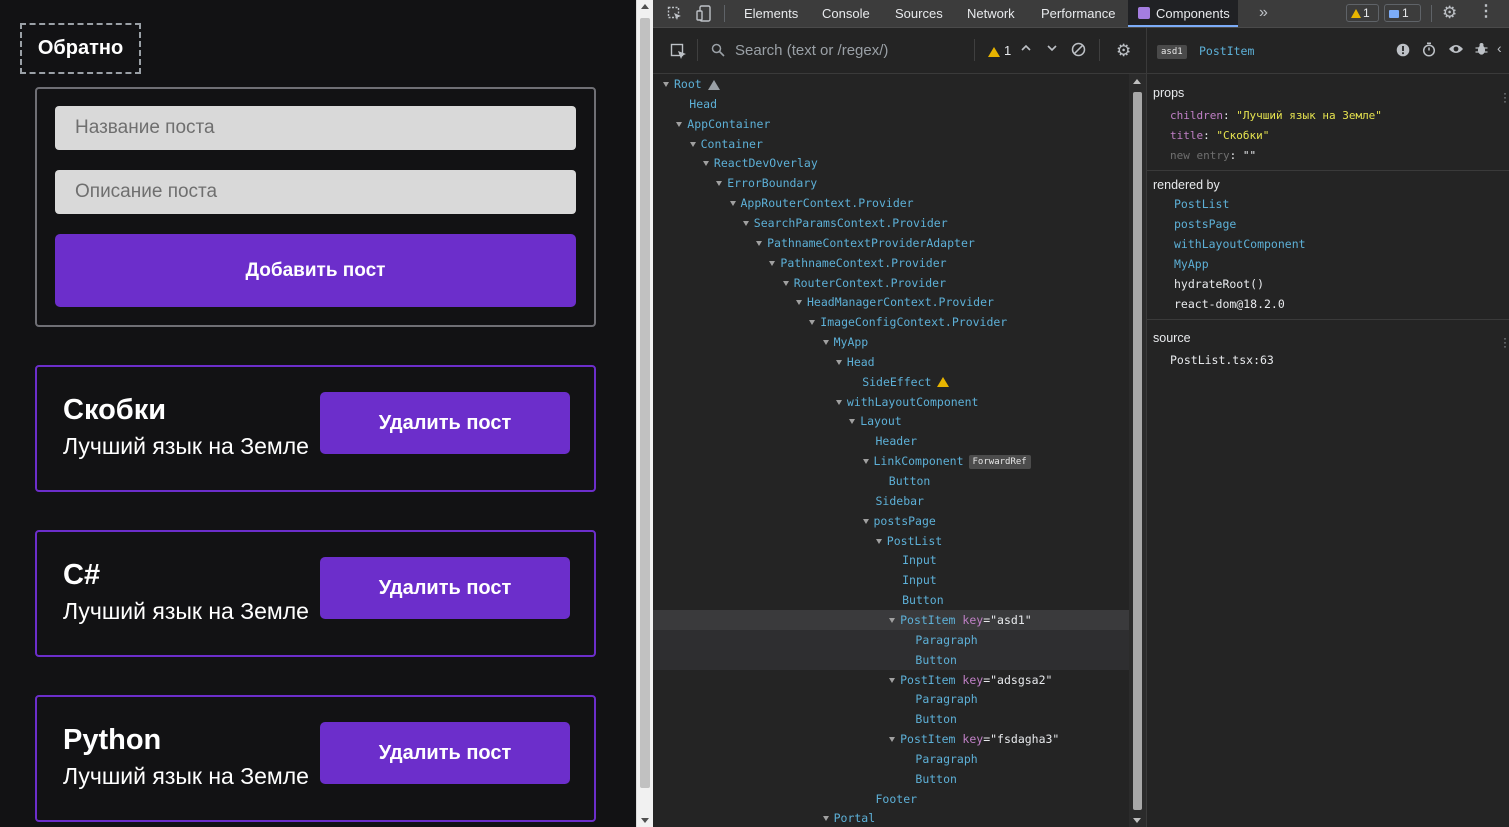 The image size is (1509, 827). Describe the element at coordinates (1078, 51) in the screenshot. I see `clear-block-icon` at that location.